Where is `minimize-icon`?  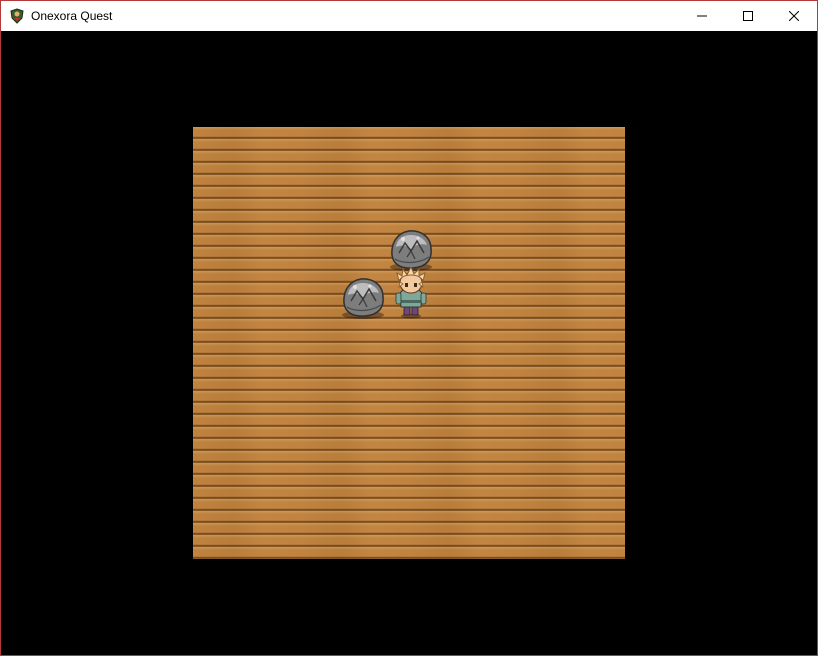
minimize-icon is located at coordinates (702, 16).